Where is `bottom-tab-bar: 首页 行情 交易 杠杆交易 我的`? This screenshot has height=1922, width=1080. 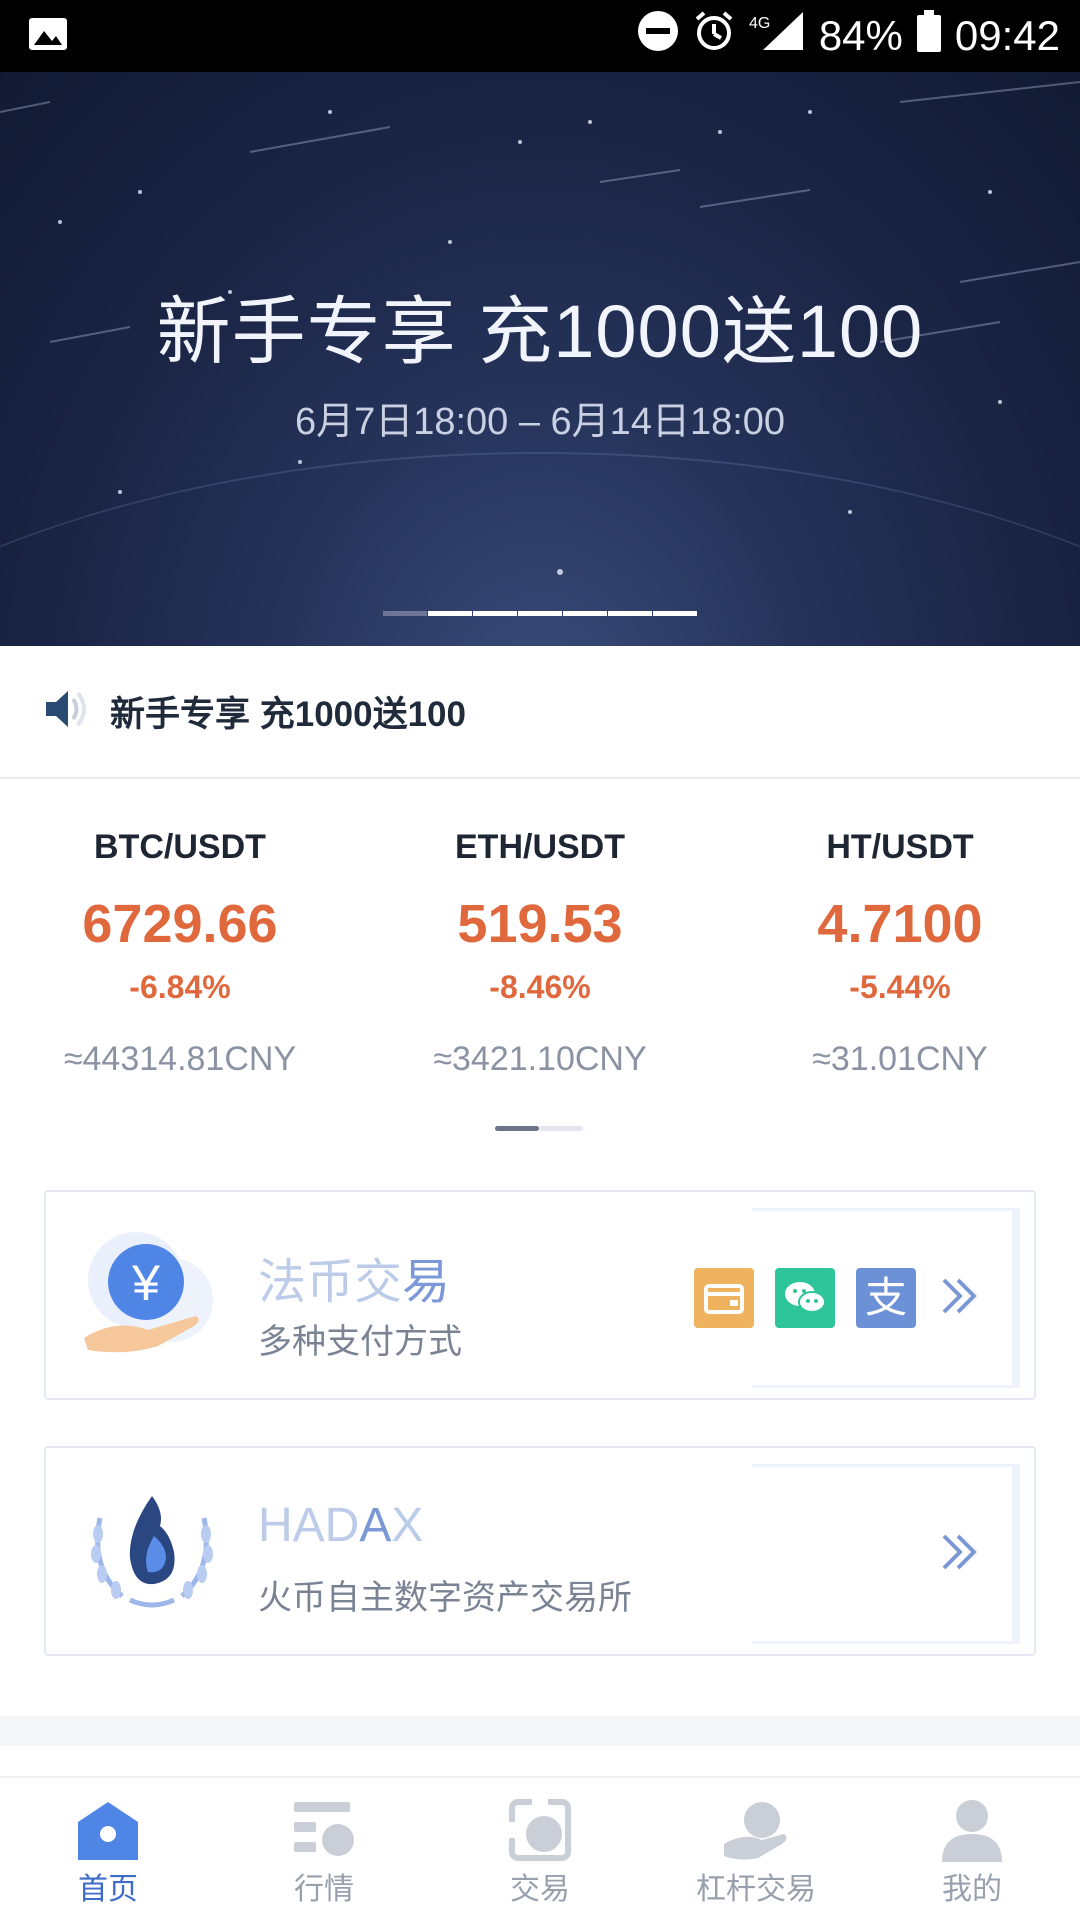 bottom-tab-bar: 首页 行情 交易 杠杆交易 我的 is located at coordinates (540, 1849).